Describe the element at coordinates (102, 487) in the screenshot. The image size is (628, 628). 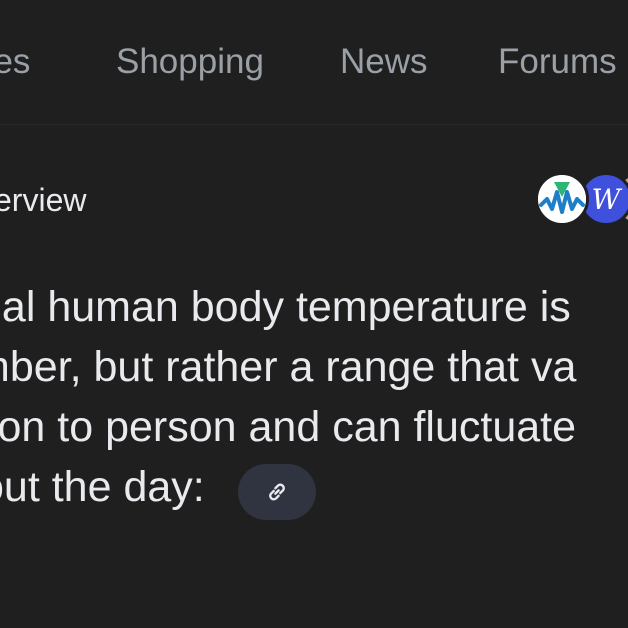
I see `body-line: out the day:` at that location.